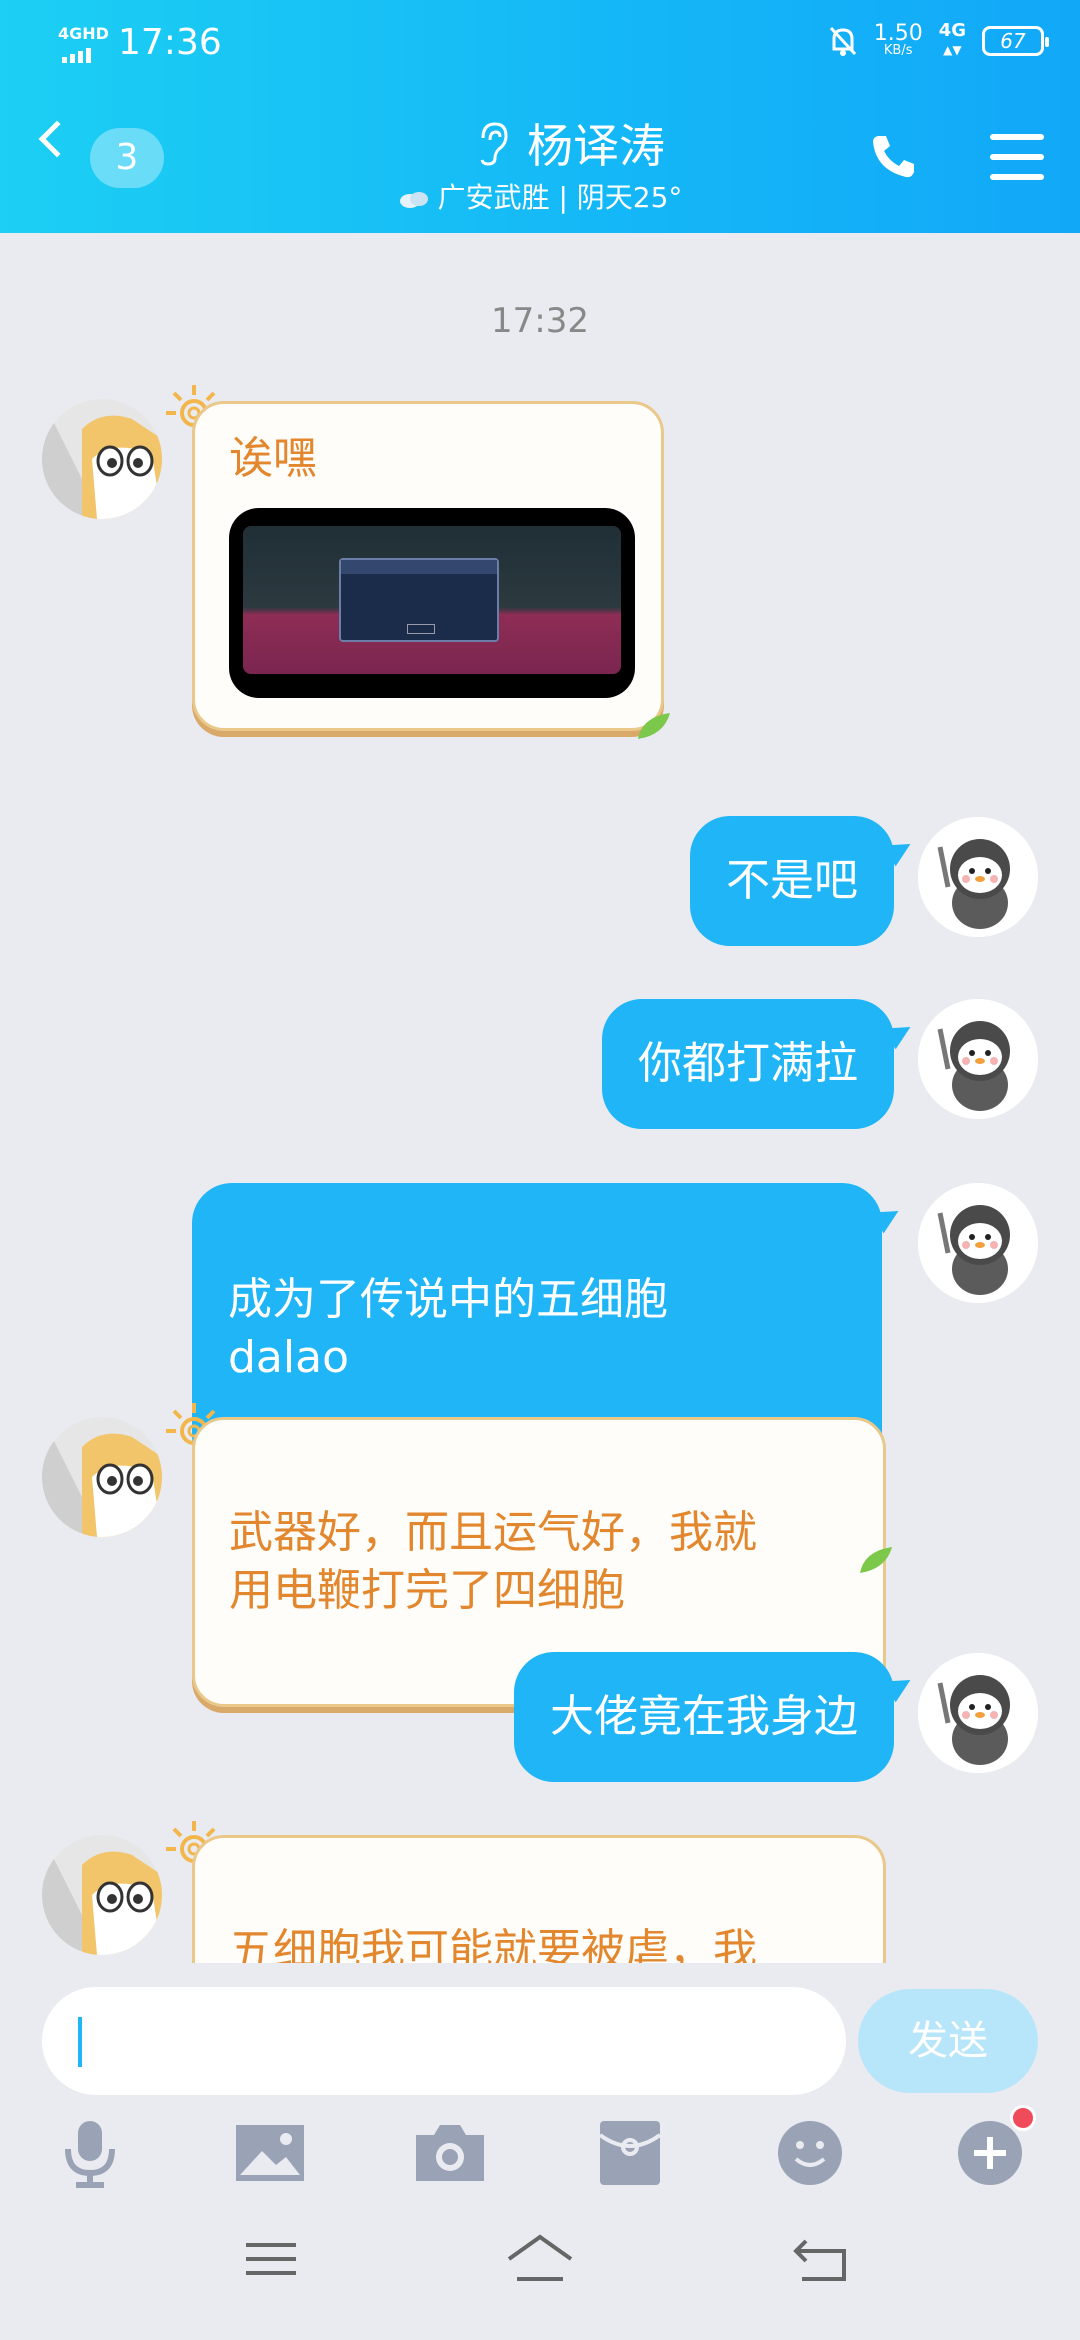 The height and width of the screenshot is (2340, 1080). What do you see at coordinates (993, 2149) in the screenshot?
I see `plus-button` at bounding box center [993, 2149].